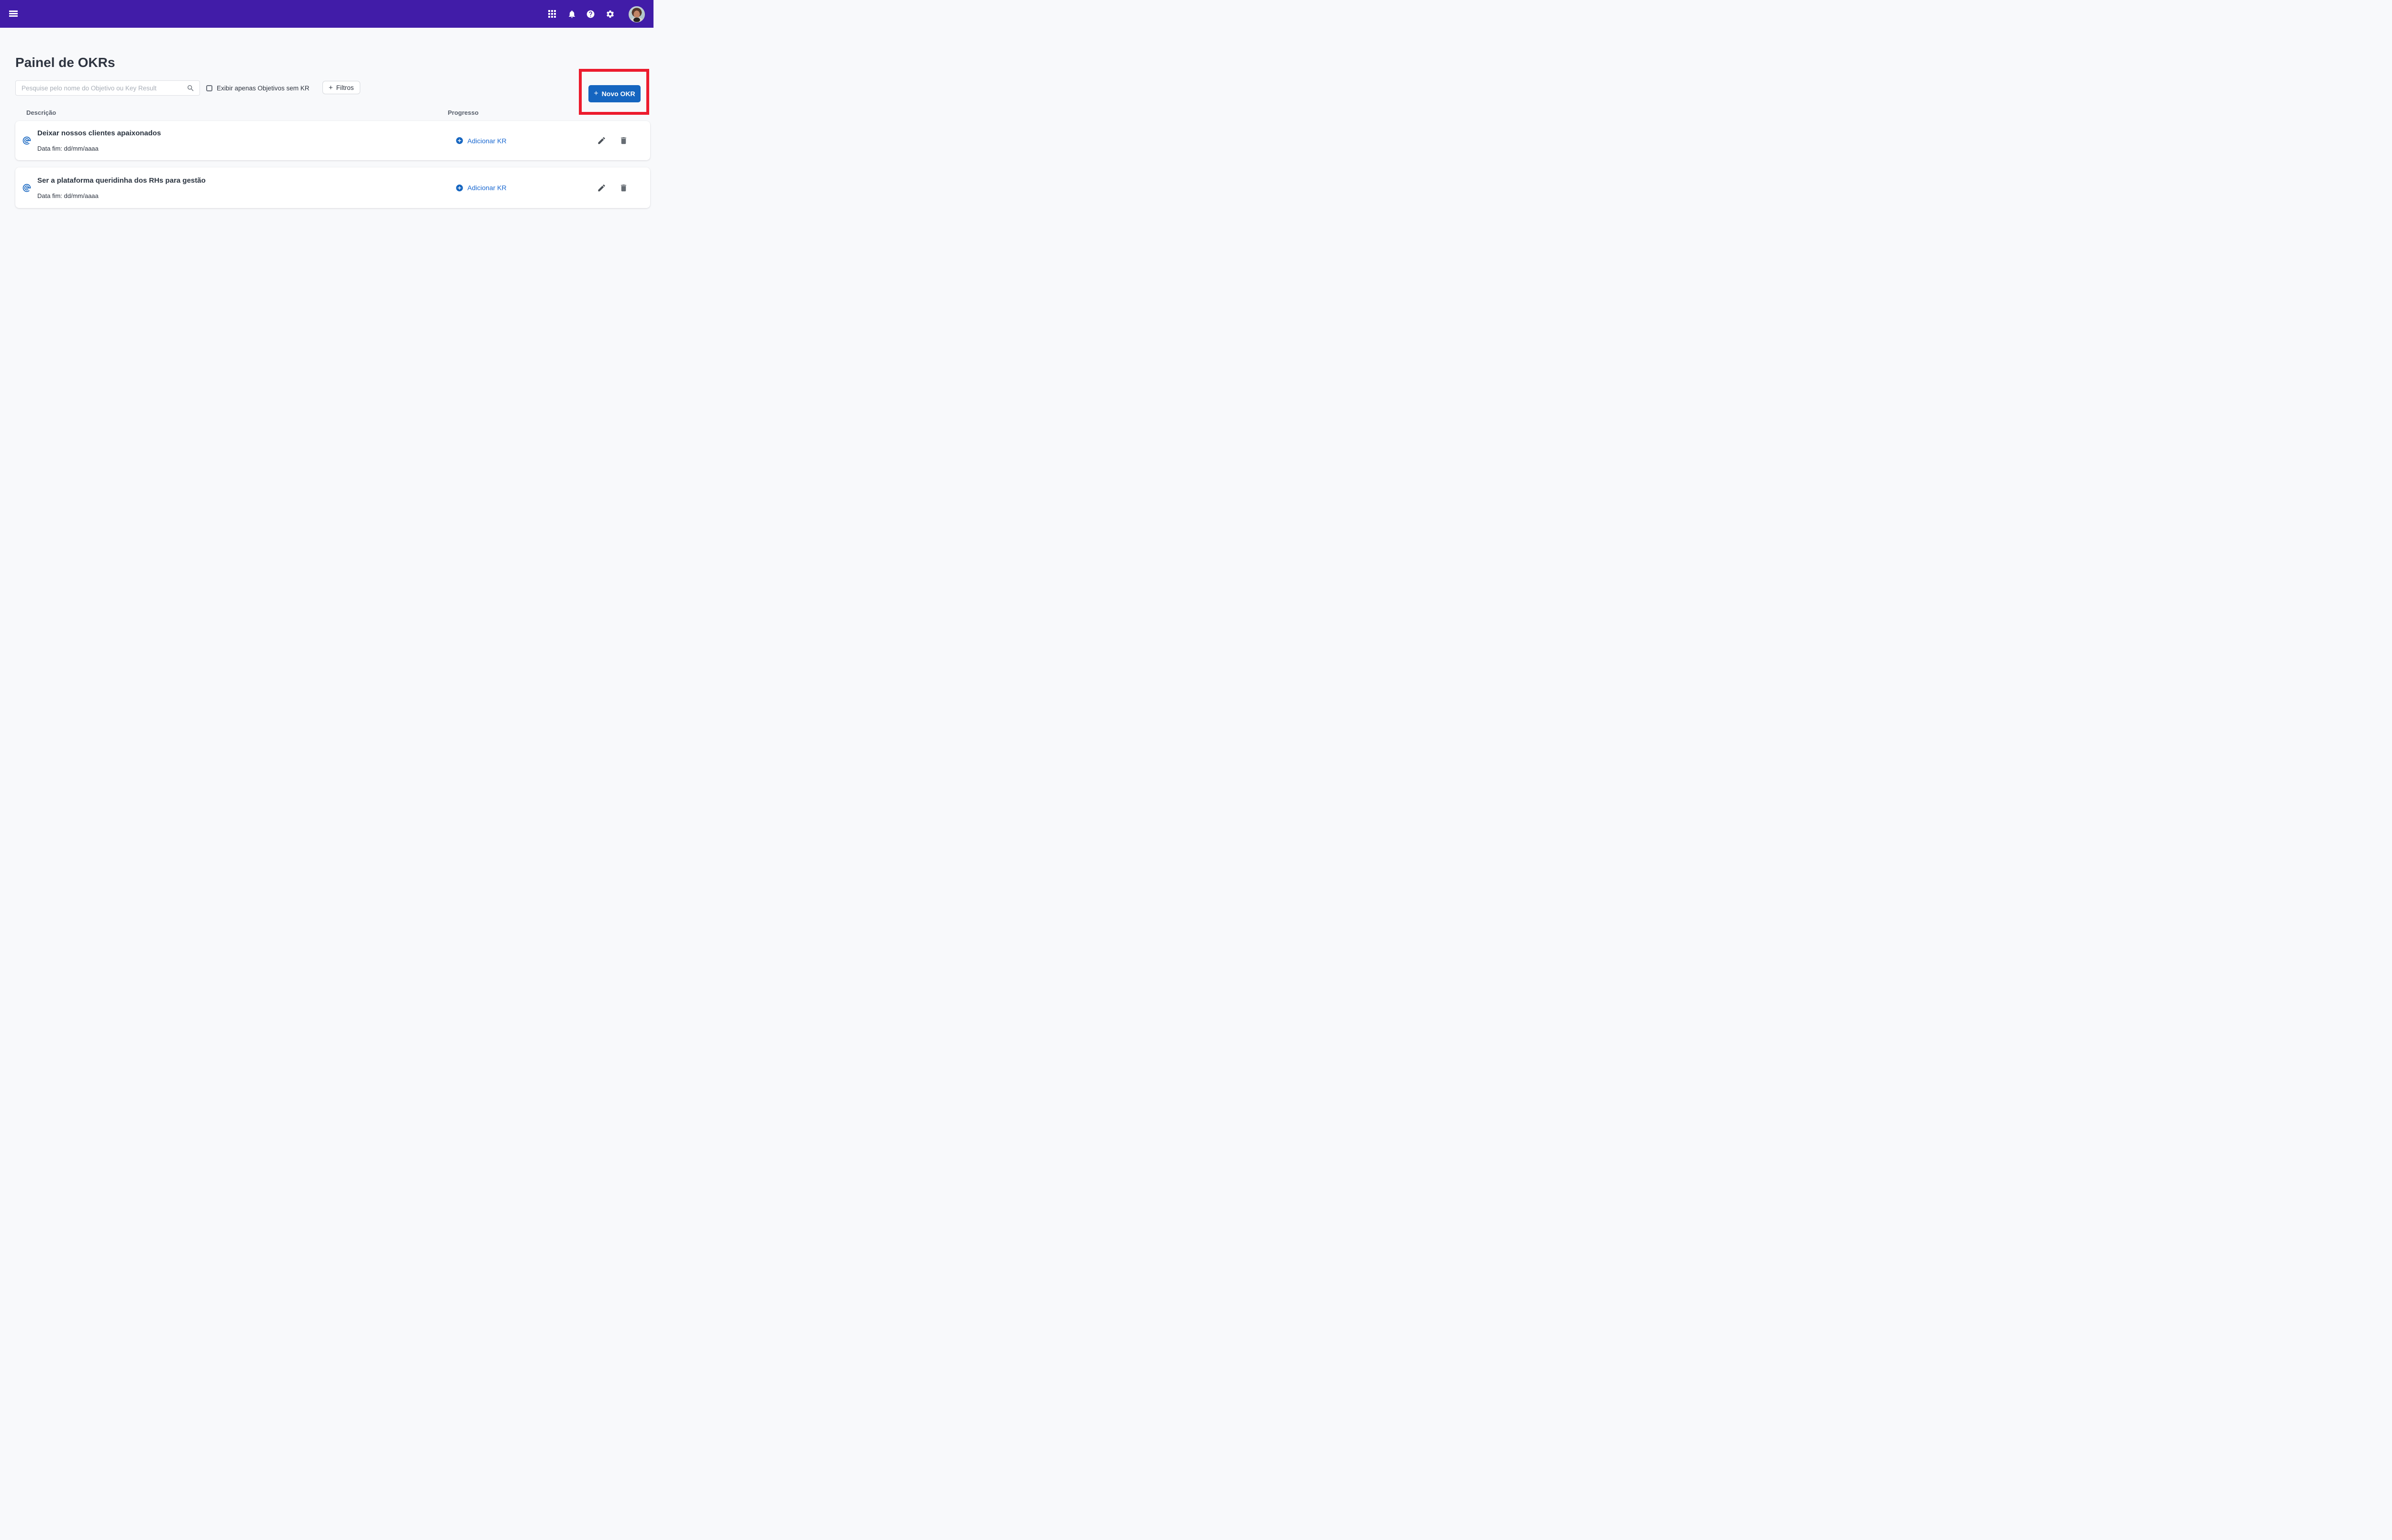 Image resolution: width=2392 pixels, height=1540 pixels. I want to click on notifications-bell-icon, so click(571, 14).